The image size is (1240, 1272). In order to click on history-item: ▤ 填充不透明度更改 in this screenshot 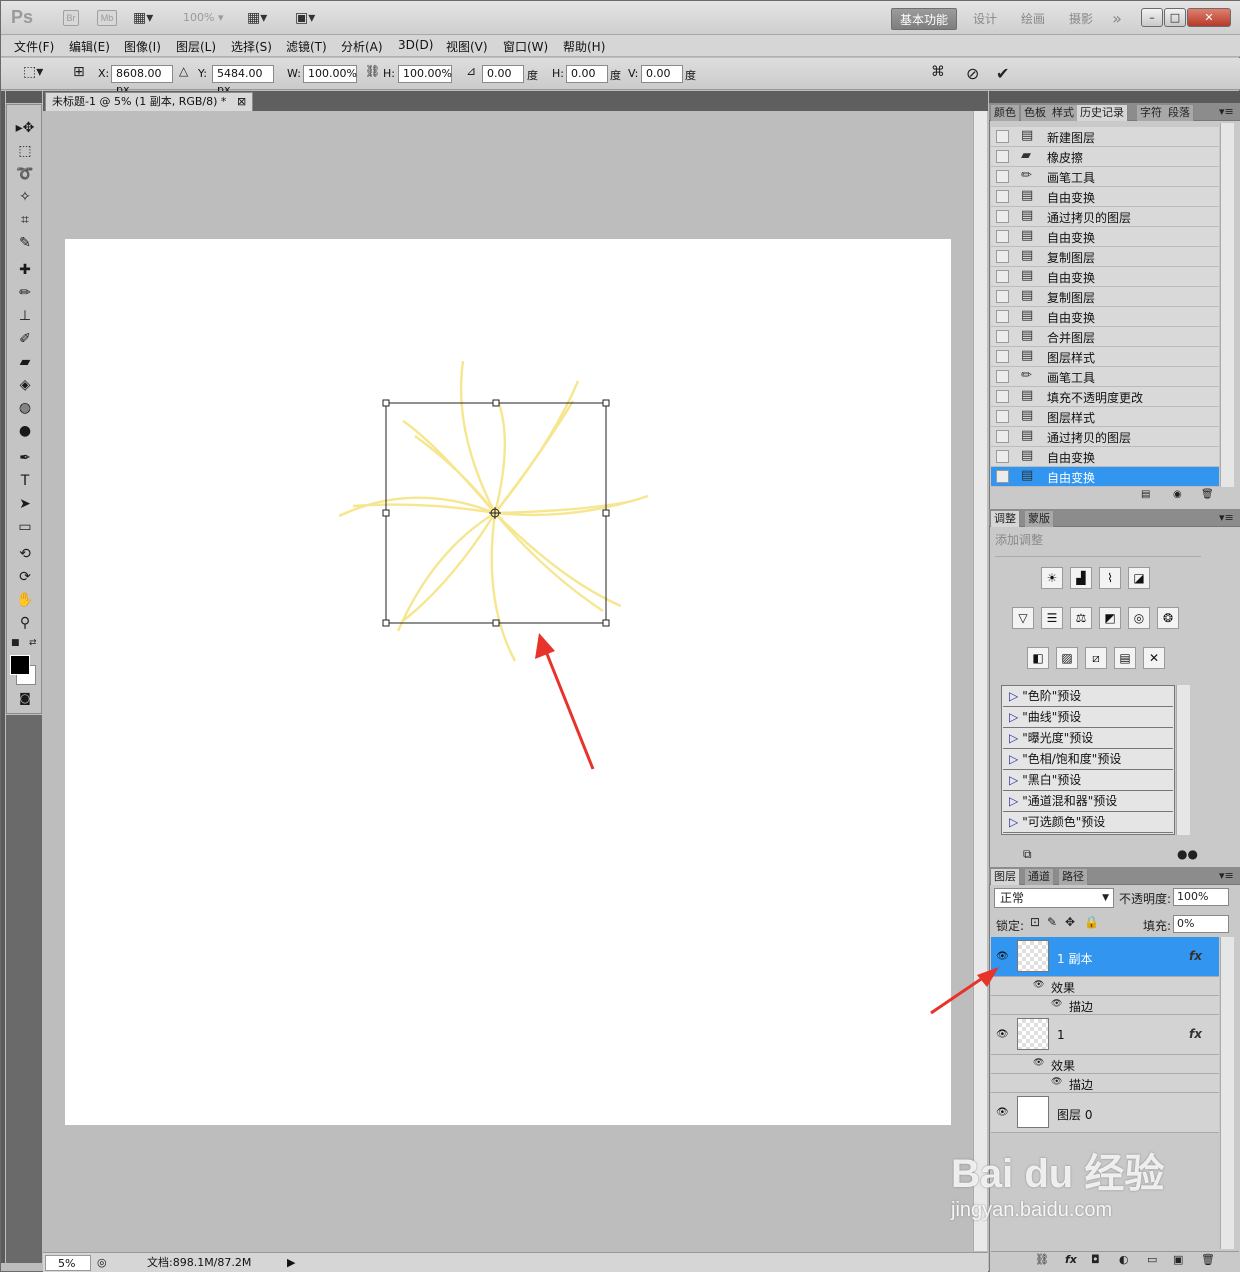, I will do `click(1105, 397)`.